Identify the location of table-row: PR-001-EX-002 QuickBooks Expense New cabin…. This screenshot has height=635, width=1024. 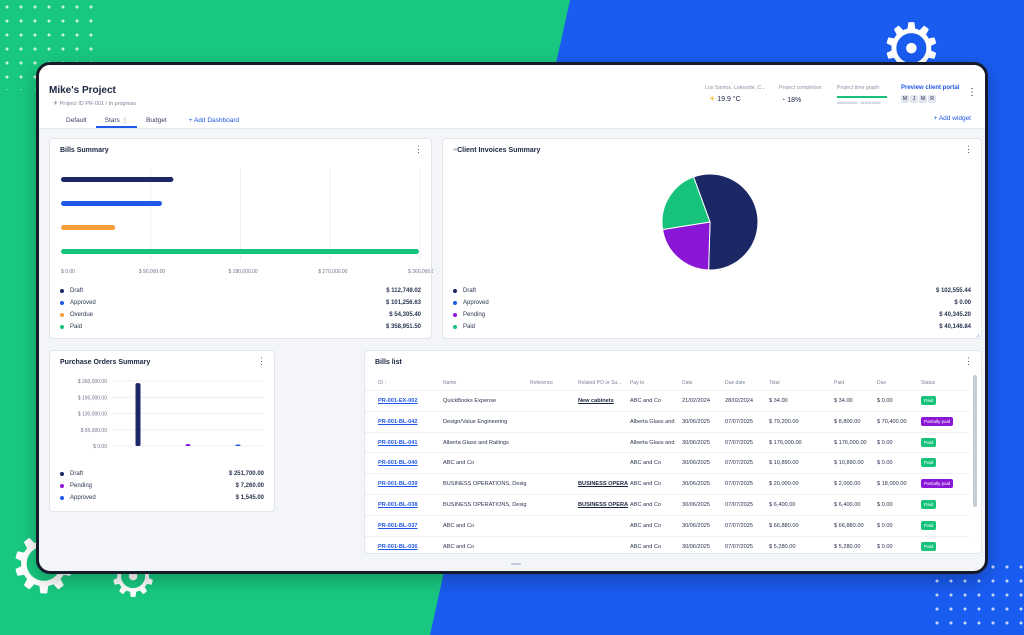
(667, 400).